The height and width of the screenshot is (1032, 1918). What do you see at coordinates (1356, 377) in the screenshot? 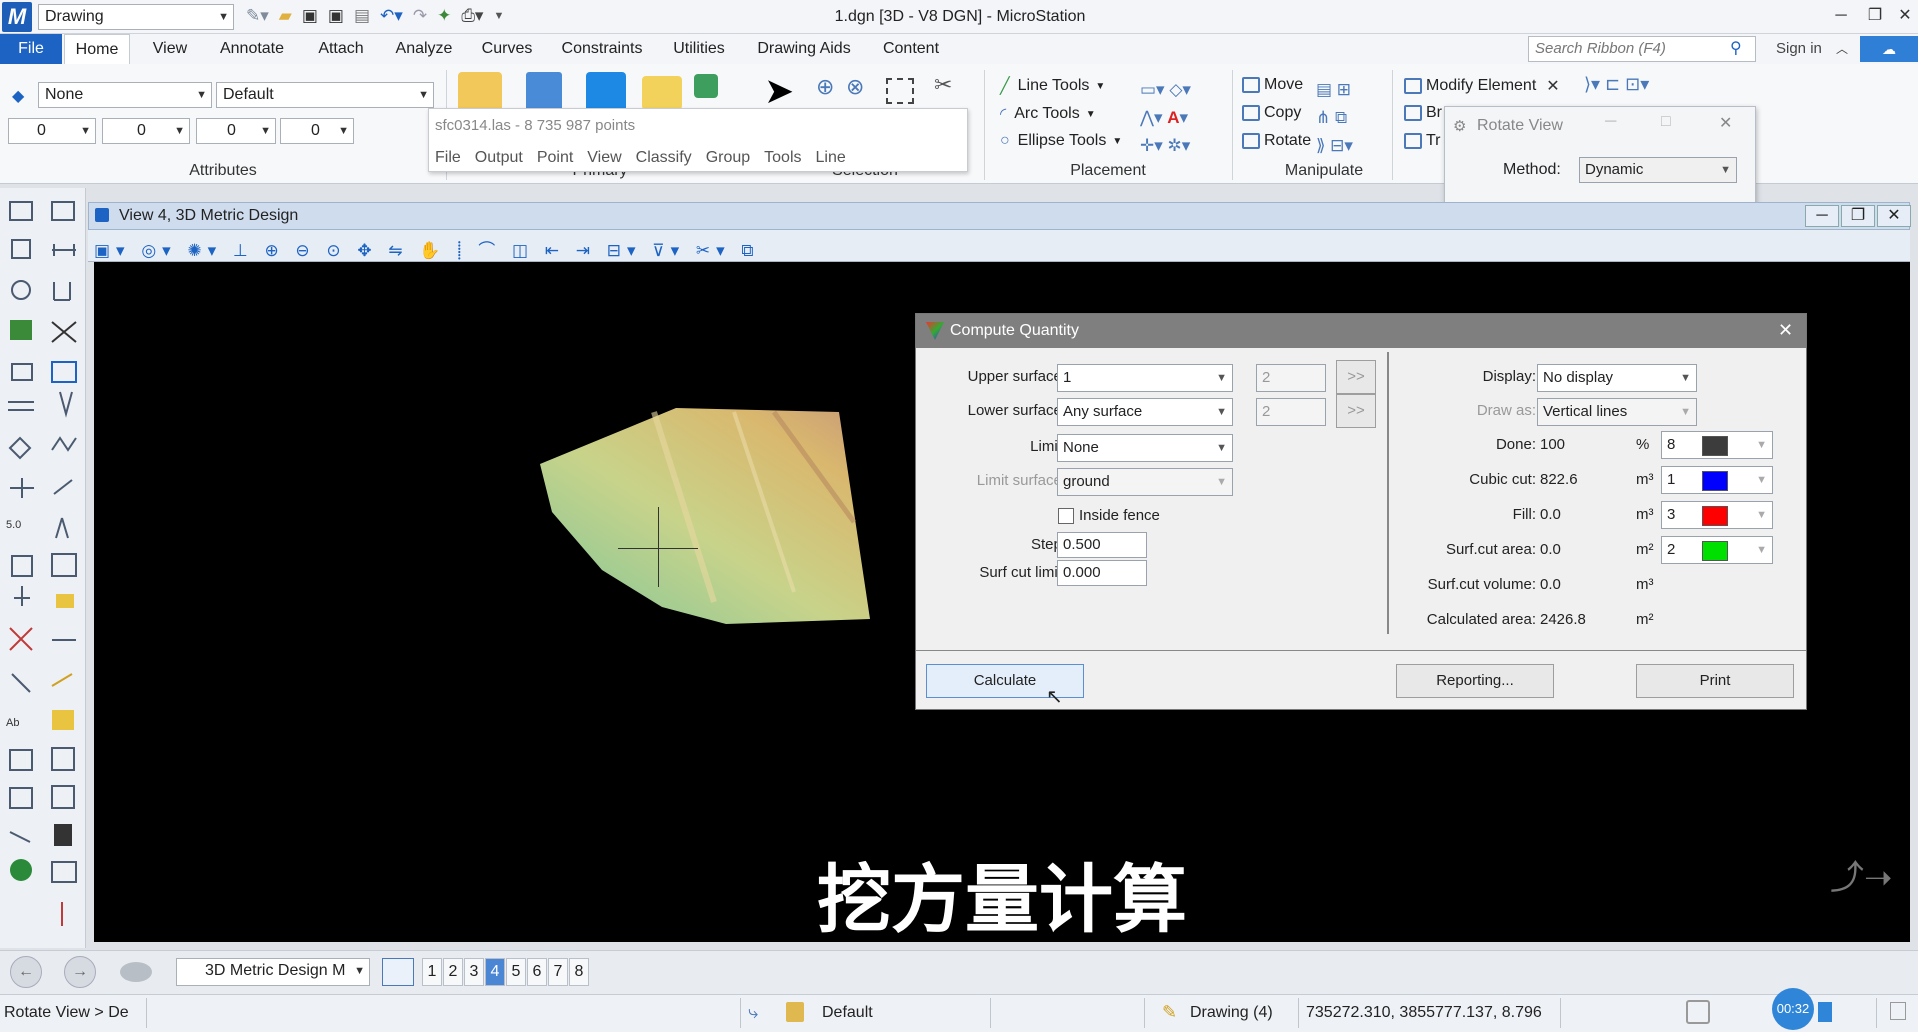
I see `upper-surface-pick-button: >>` at bounding box center [1356, 377].